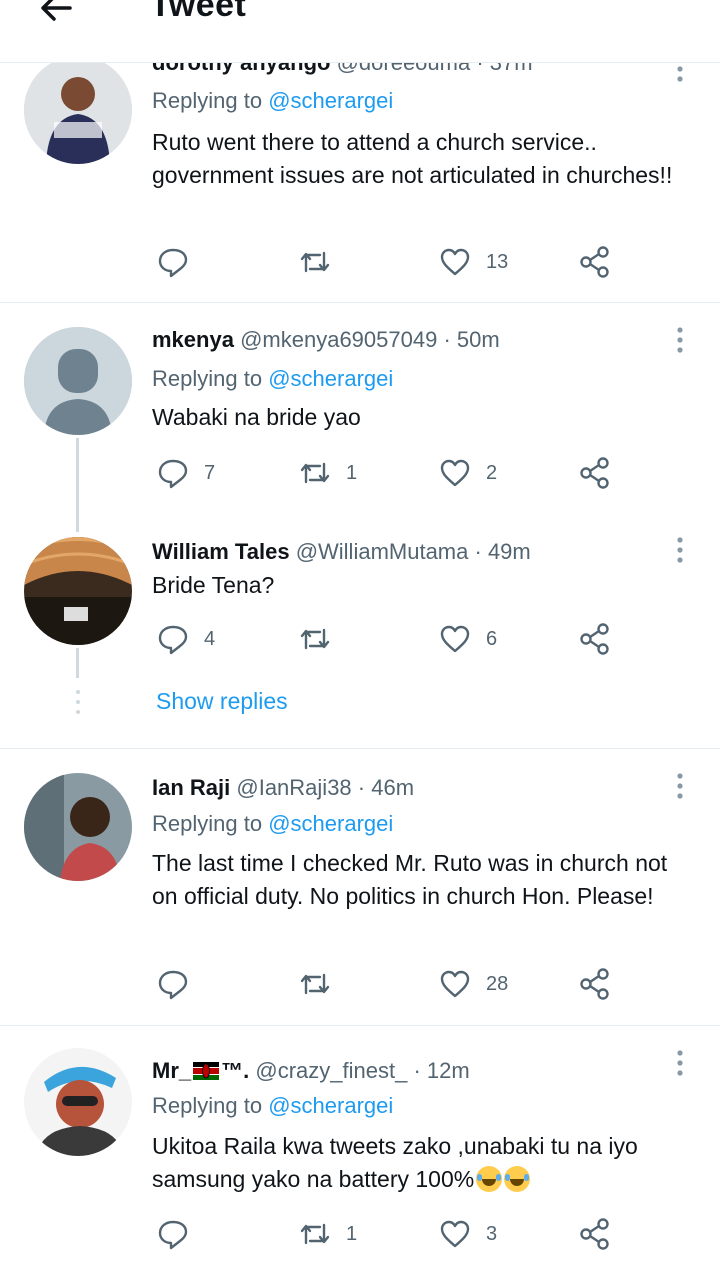  I want to click on like-button: 3, so click(467, 1234).